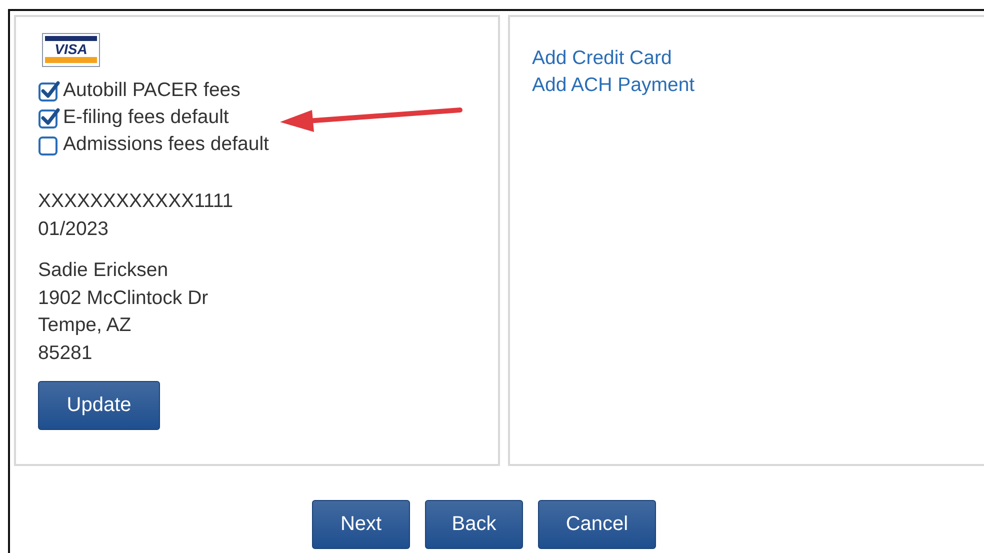 The height and width of the screenshot is (553, 984). I want to click on action-button: Back, so click(474, 524).